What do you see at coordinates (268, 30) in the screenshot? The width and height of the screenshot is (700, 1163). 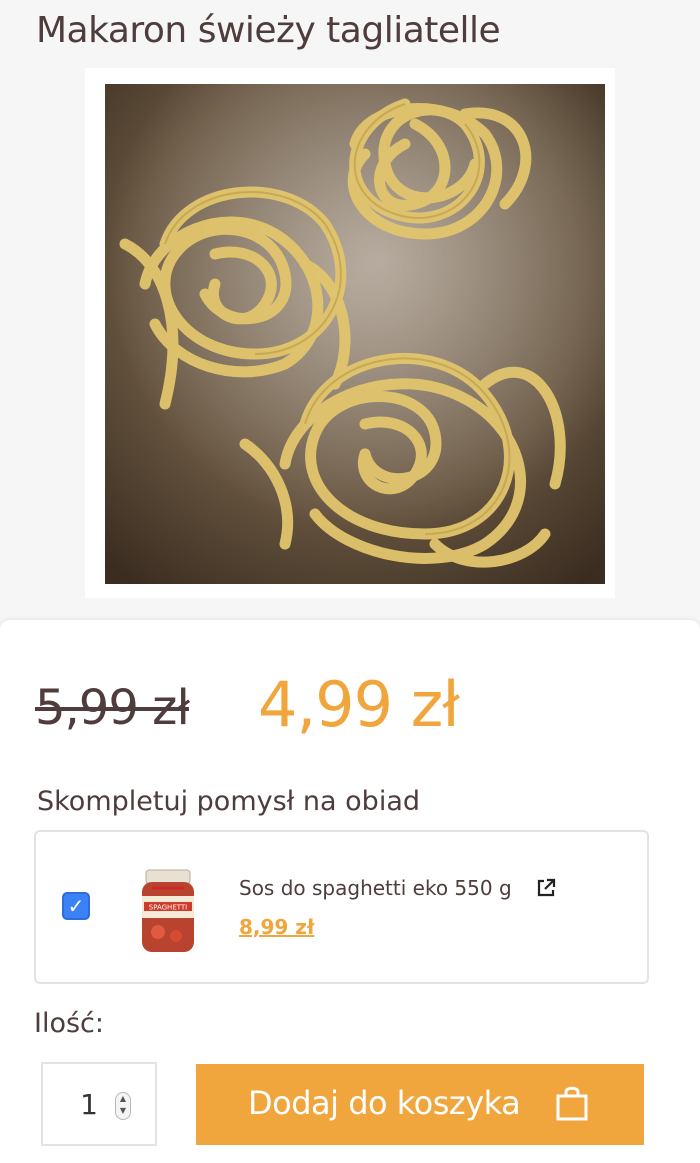 I see `product-title: Makaron świeży tagliatelle` at bounding box center [268, 30].